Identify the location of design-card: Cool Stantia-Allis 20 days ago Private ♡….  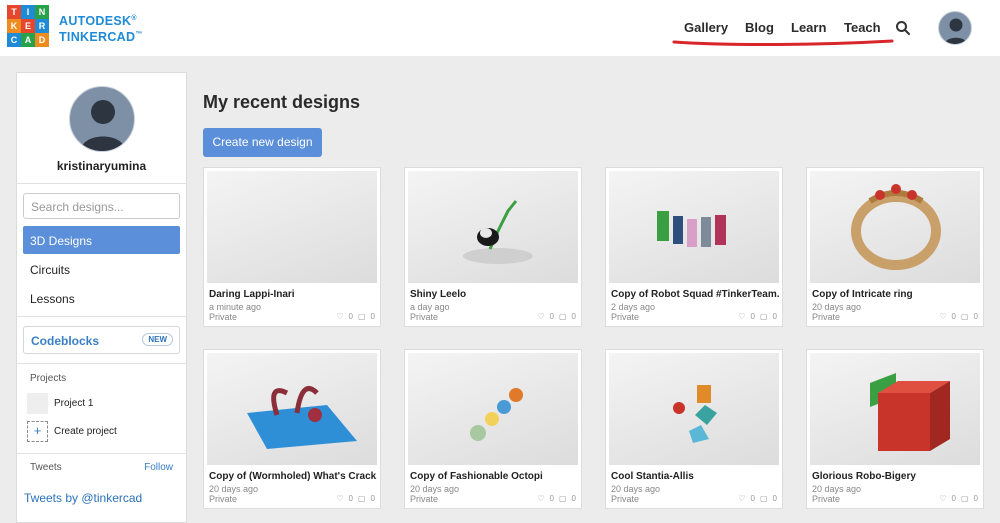
(694, 429).